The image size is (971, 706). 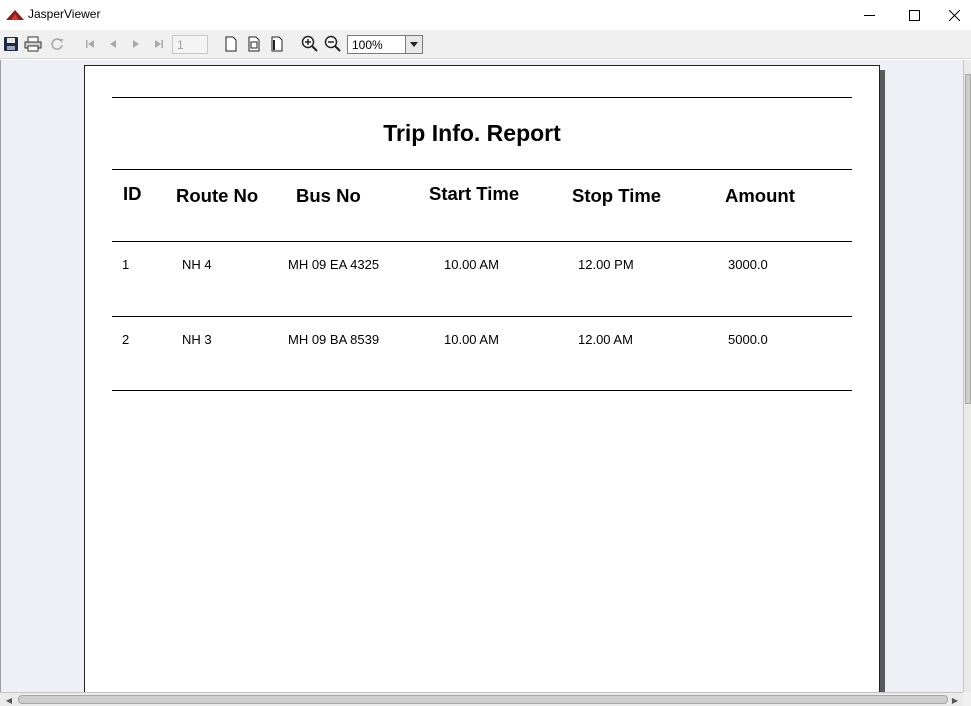 What do you see at coordinates (760, 195) in the screenshot?
I see `column-header-amount: Amount` at bounding box center [760, 195].